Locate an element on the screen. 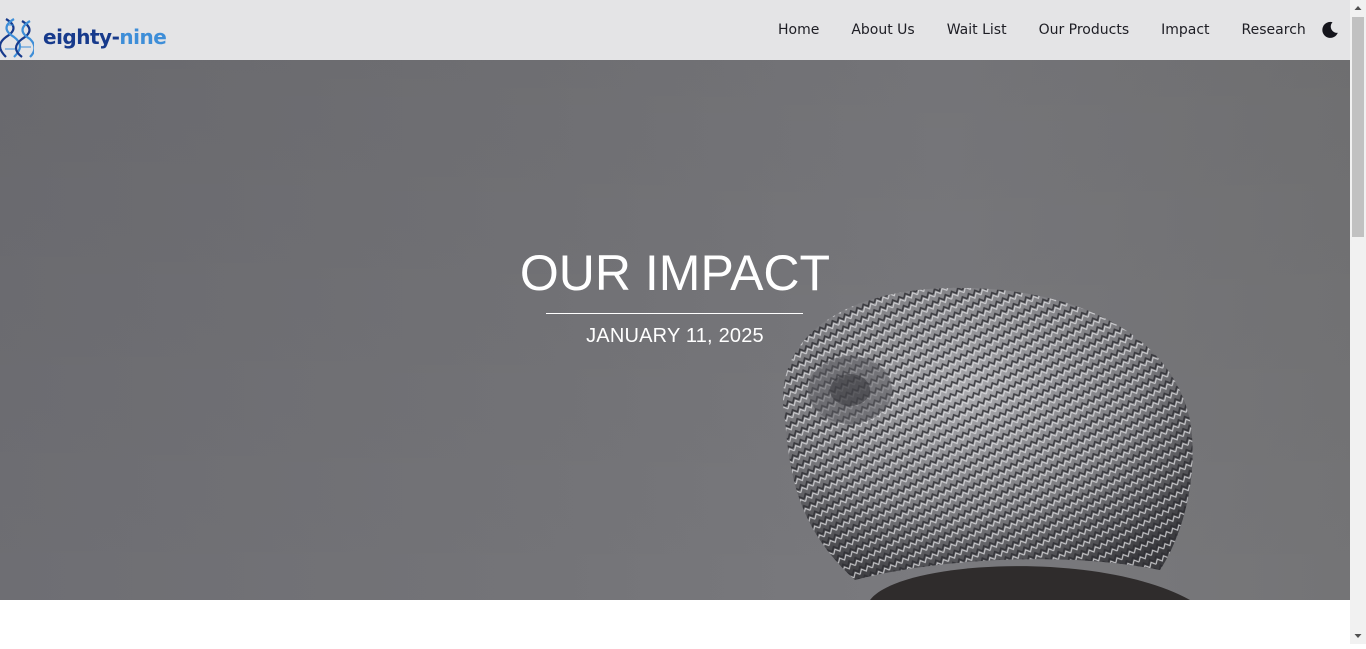 This screenshot has height=649, width=1366. theme-toggle-button is located at coordinates (1330, 30).